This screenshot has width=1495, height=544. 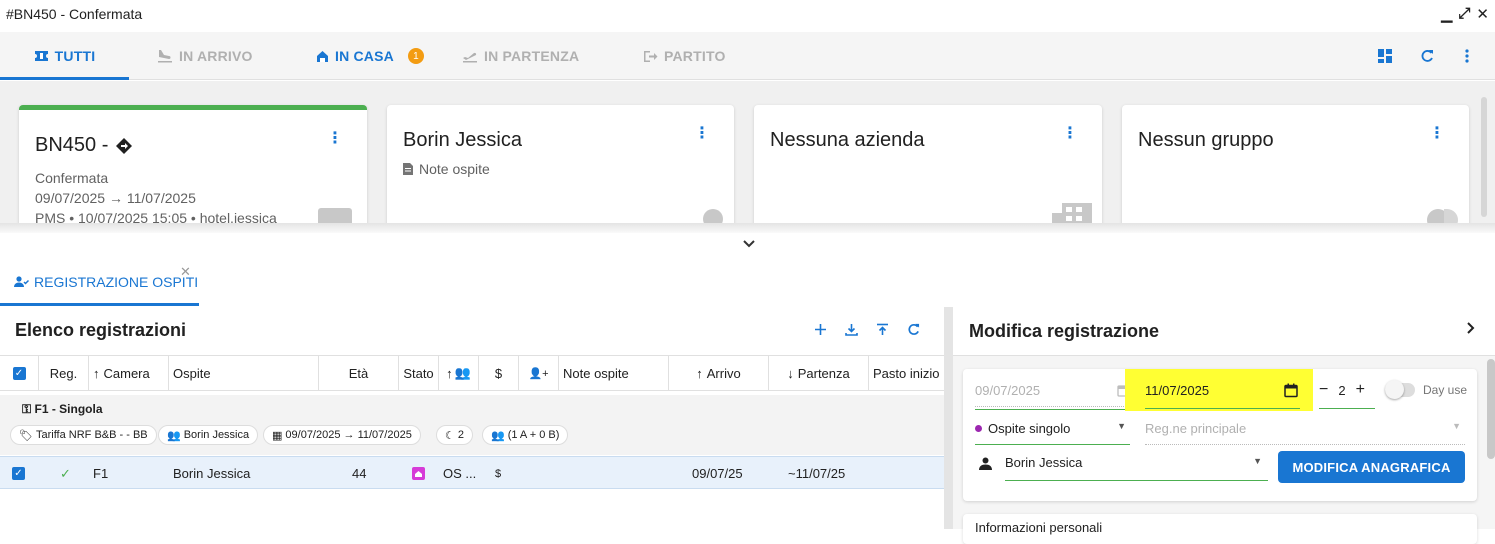 What do you see at coordinates (470, 57) in the screenshot?
I see `plane-takeoff-icon` at bounding box center [470, 57].